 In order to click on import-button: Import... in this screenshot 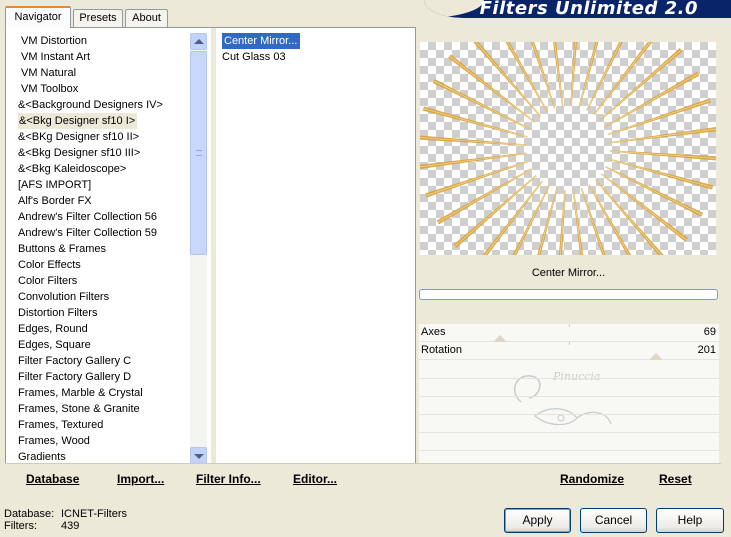, I will do `click(140, 479)`.